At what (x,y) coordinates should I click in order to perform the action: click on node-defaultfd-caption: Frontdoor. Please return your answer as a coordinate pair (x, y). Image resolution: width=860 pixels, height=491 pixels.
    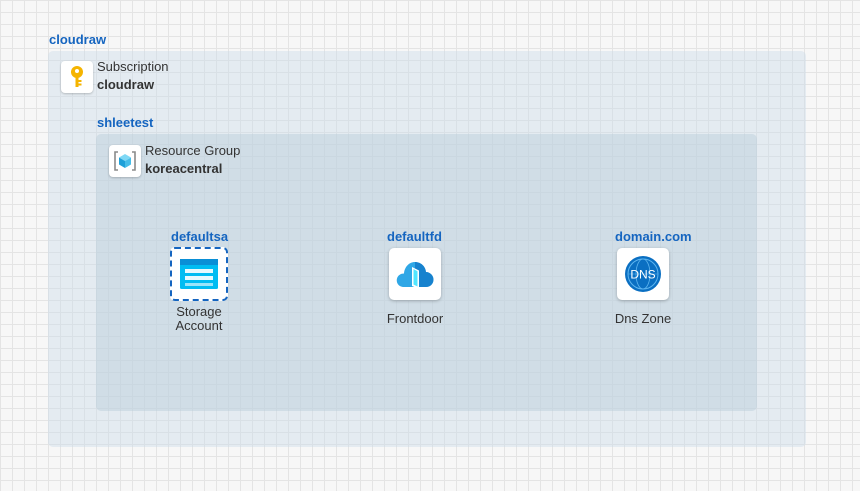
    Looking at the image, I should click on (415, 318).